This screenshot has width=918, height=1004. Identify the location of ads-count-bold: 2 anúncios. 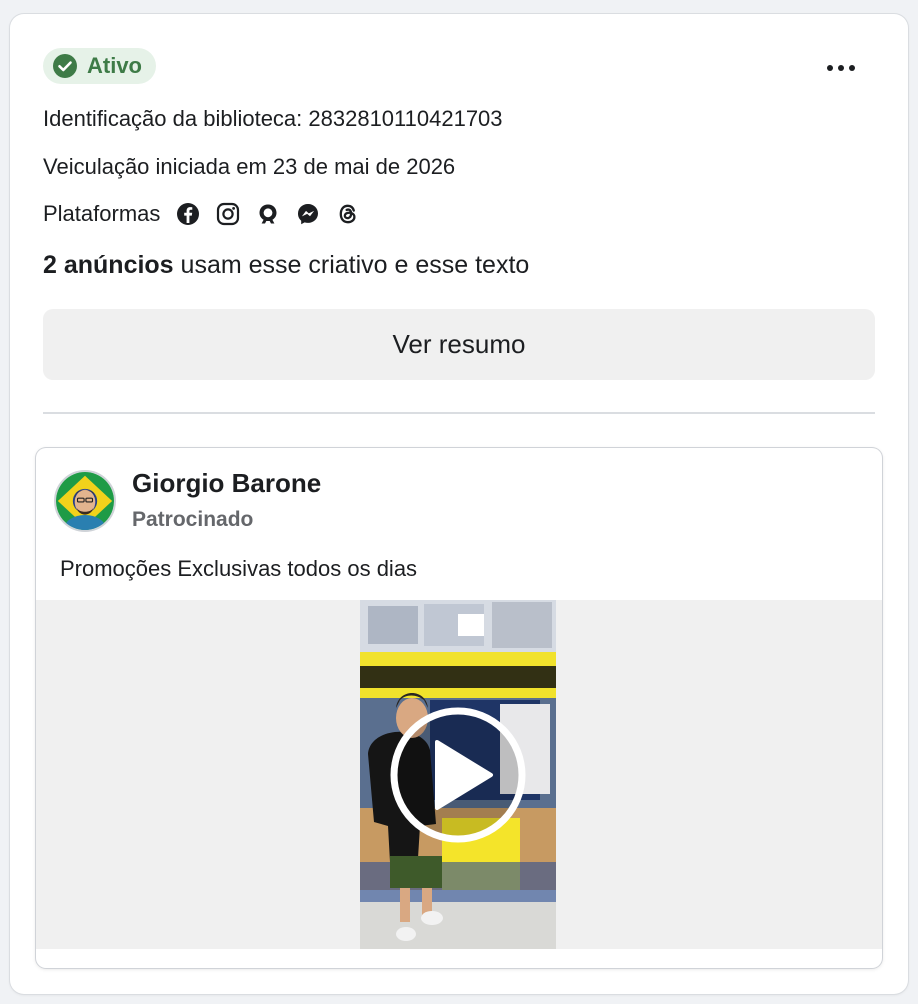
(108, 265).